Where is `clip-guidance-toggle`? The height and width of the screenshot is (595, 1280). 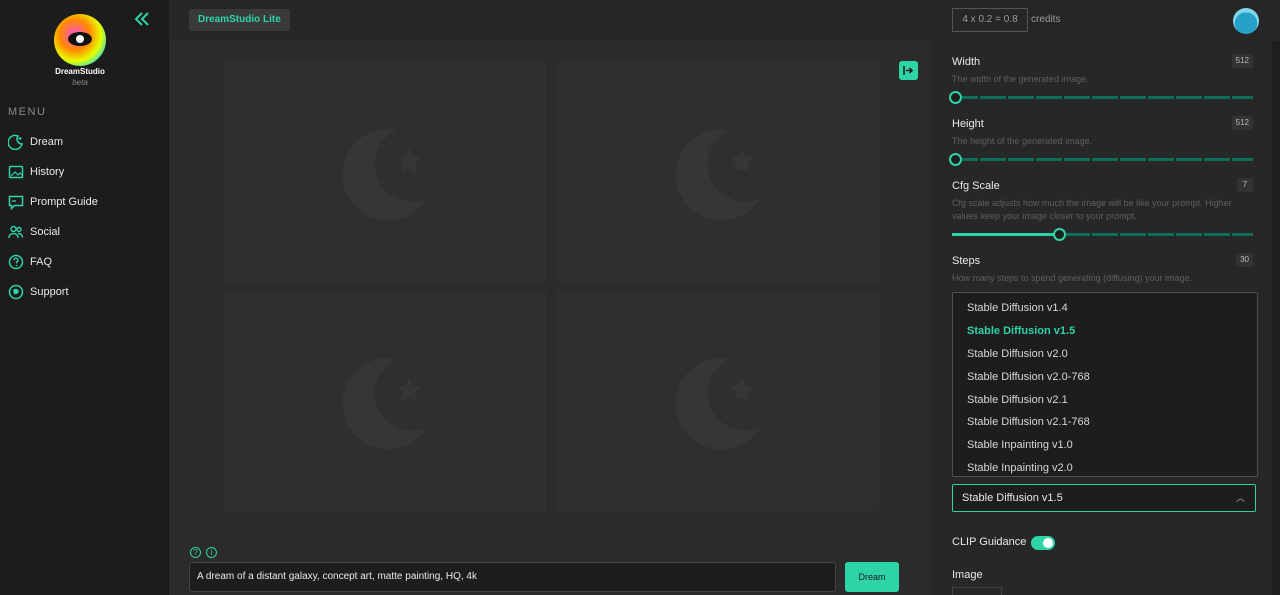 clip-guidance-toggle is located at coordinates (1043, 543).